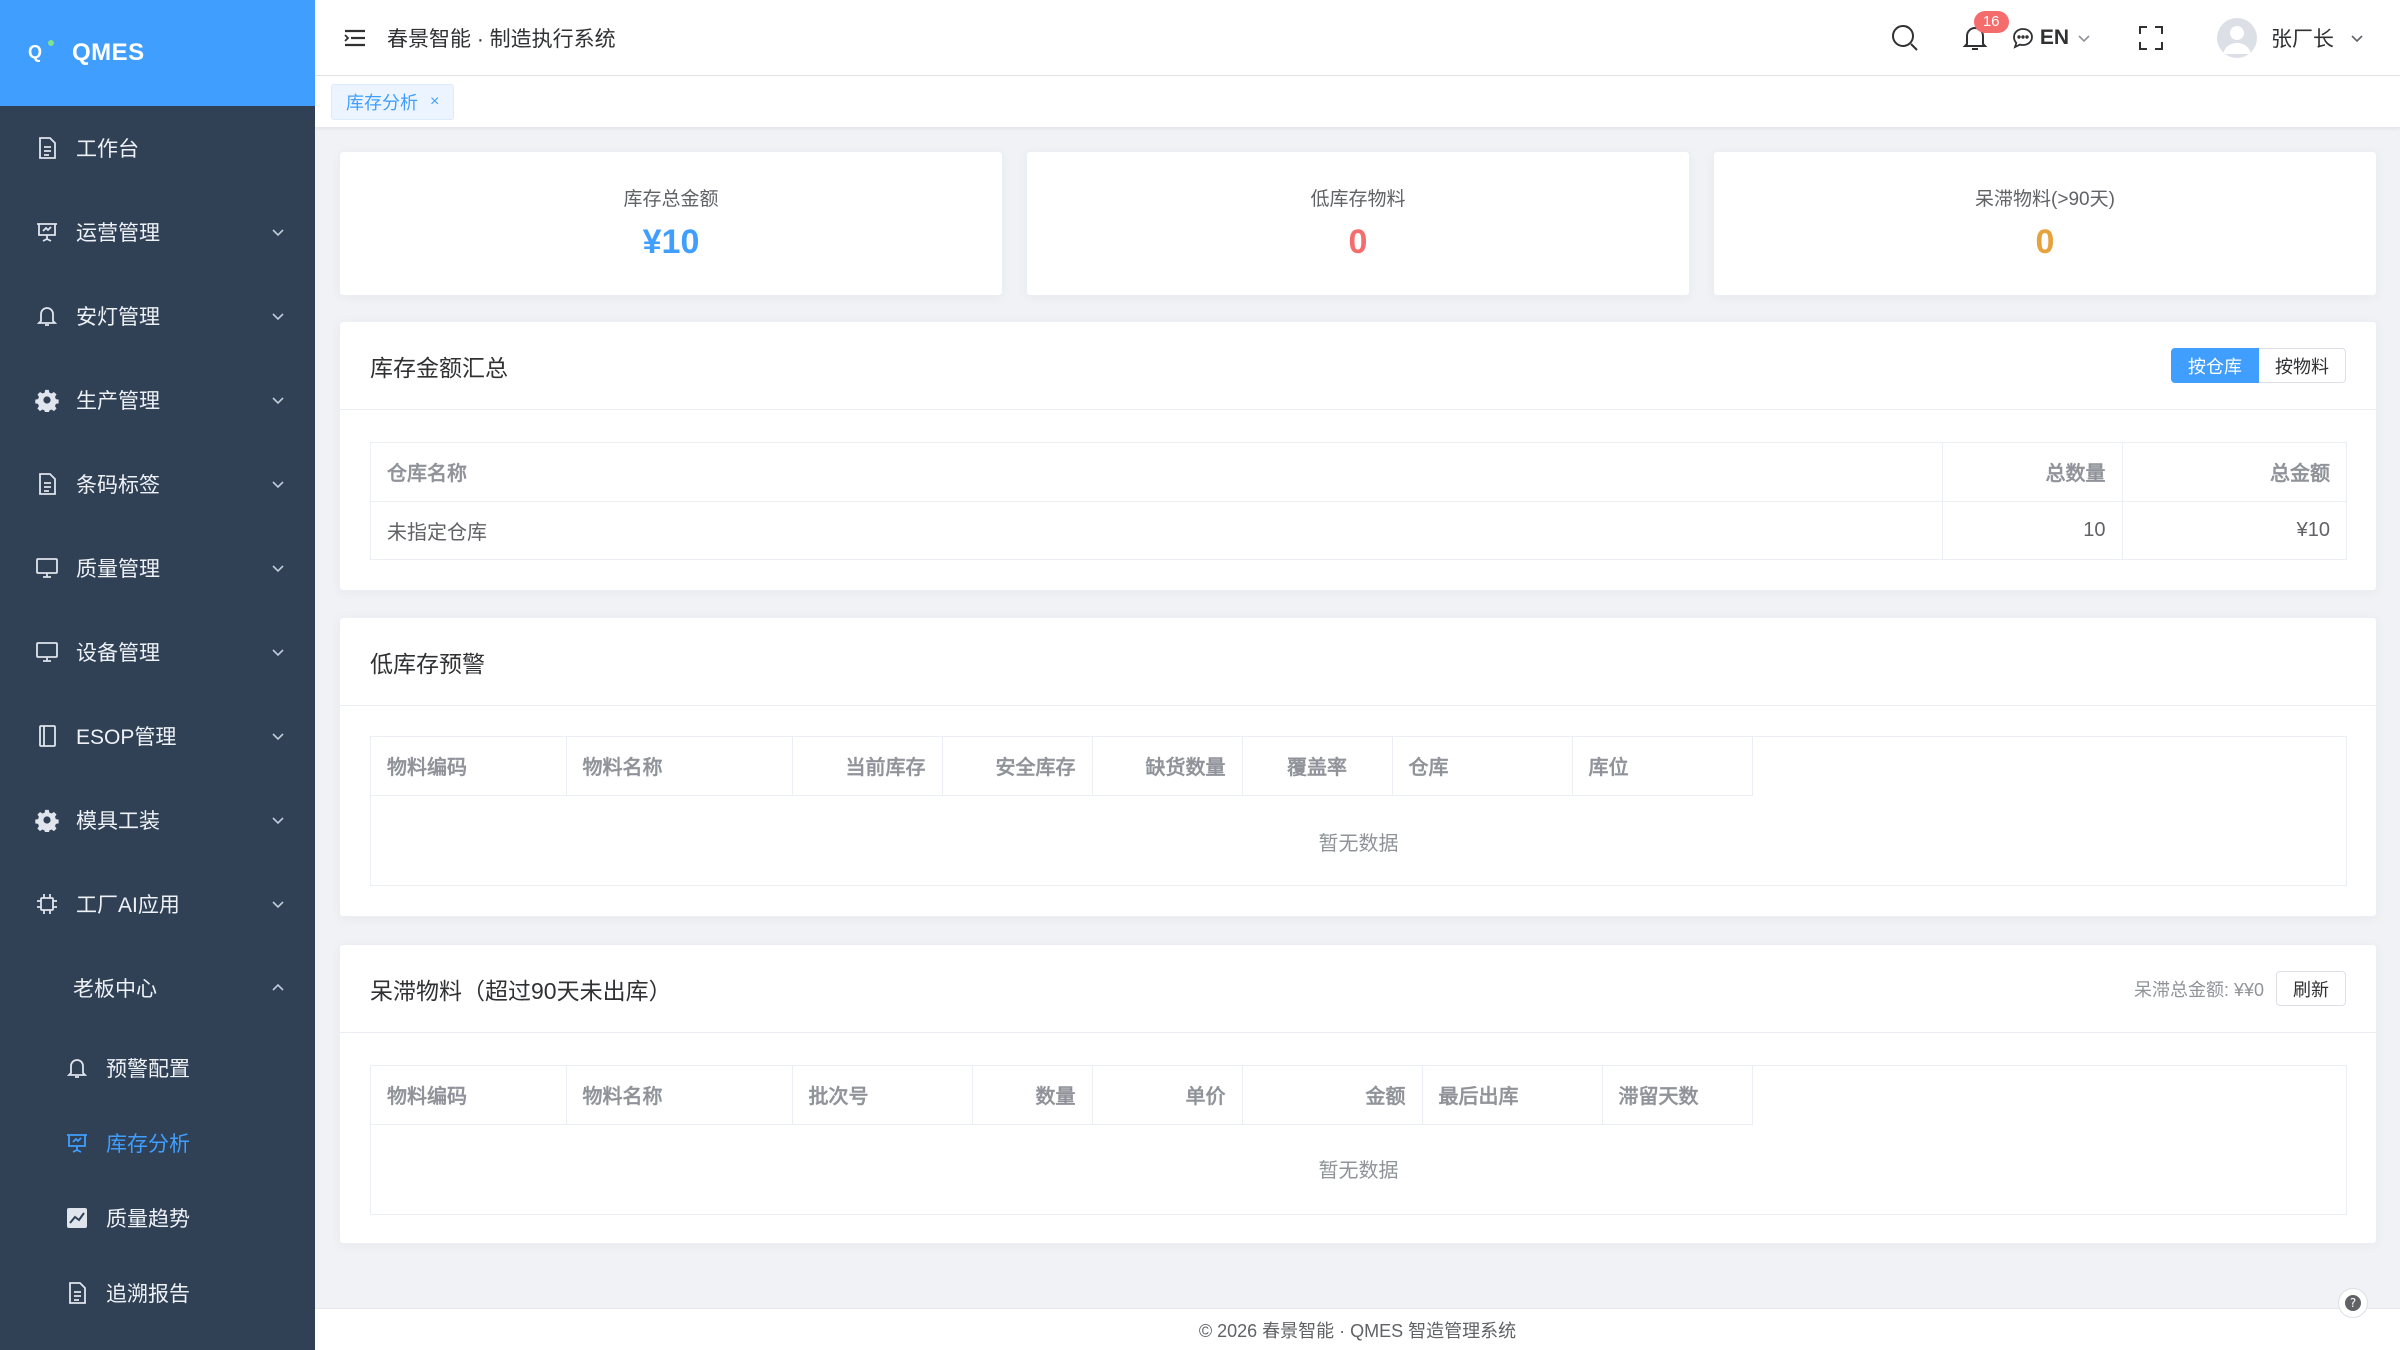 The width and height of the screenshot is (2400, 1350). I want to click on column-header: 批次号, so click(882, 1095).